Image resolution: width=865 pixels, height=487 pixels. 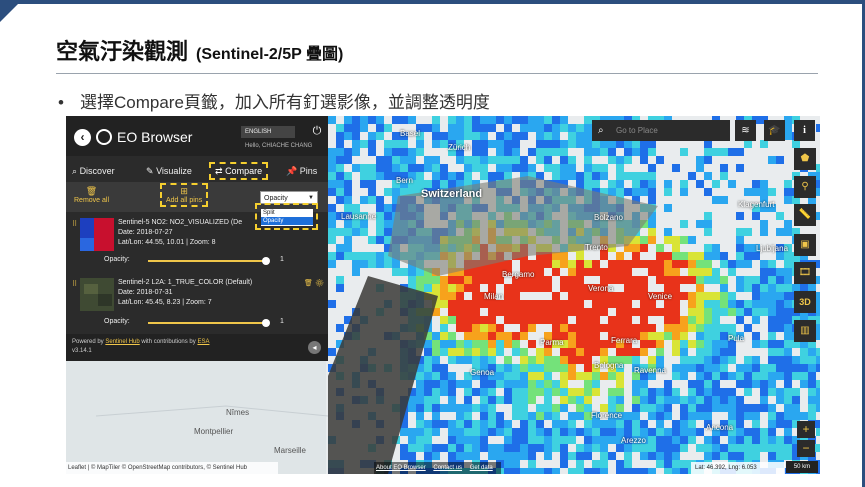 I want to click on opacity-label: Opacity:, so click(x=117, y=321).